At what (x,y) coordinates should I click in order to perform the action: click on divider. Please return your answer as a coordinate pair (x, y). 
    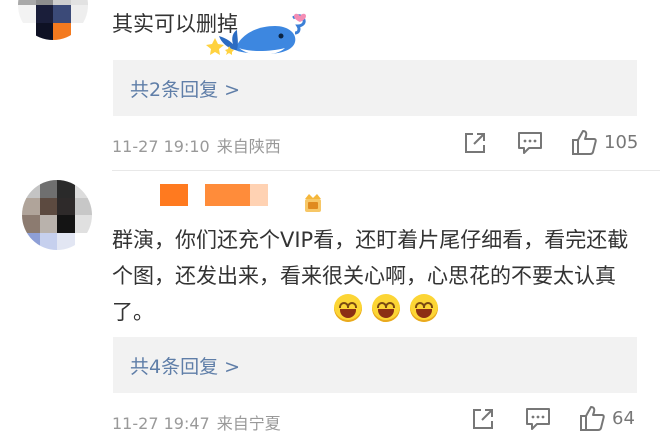
    Looking at the image, I should click on (386, 170).